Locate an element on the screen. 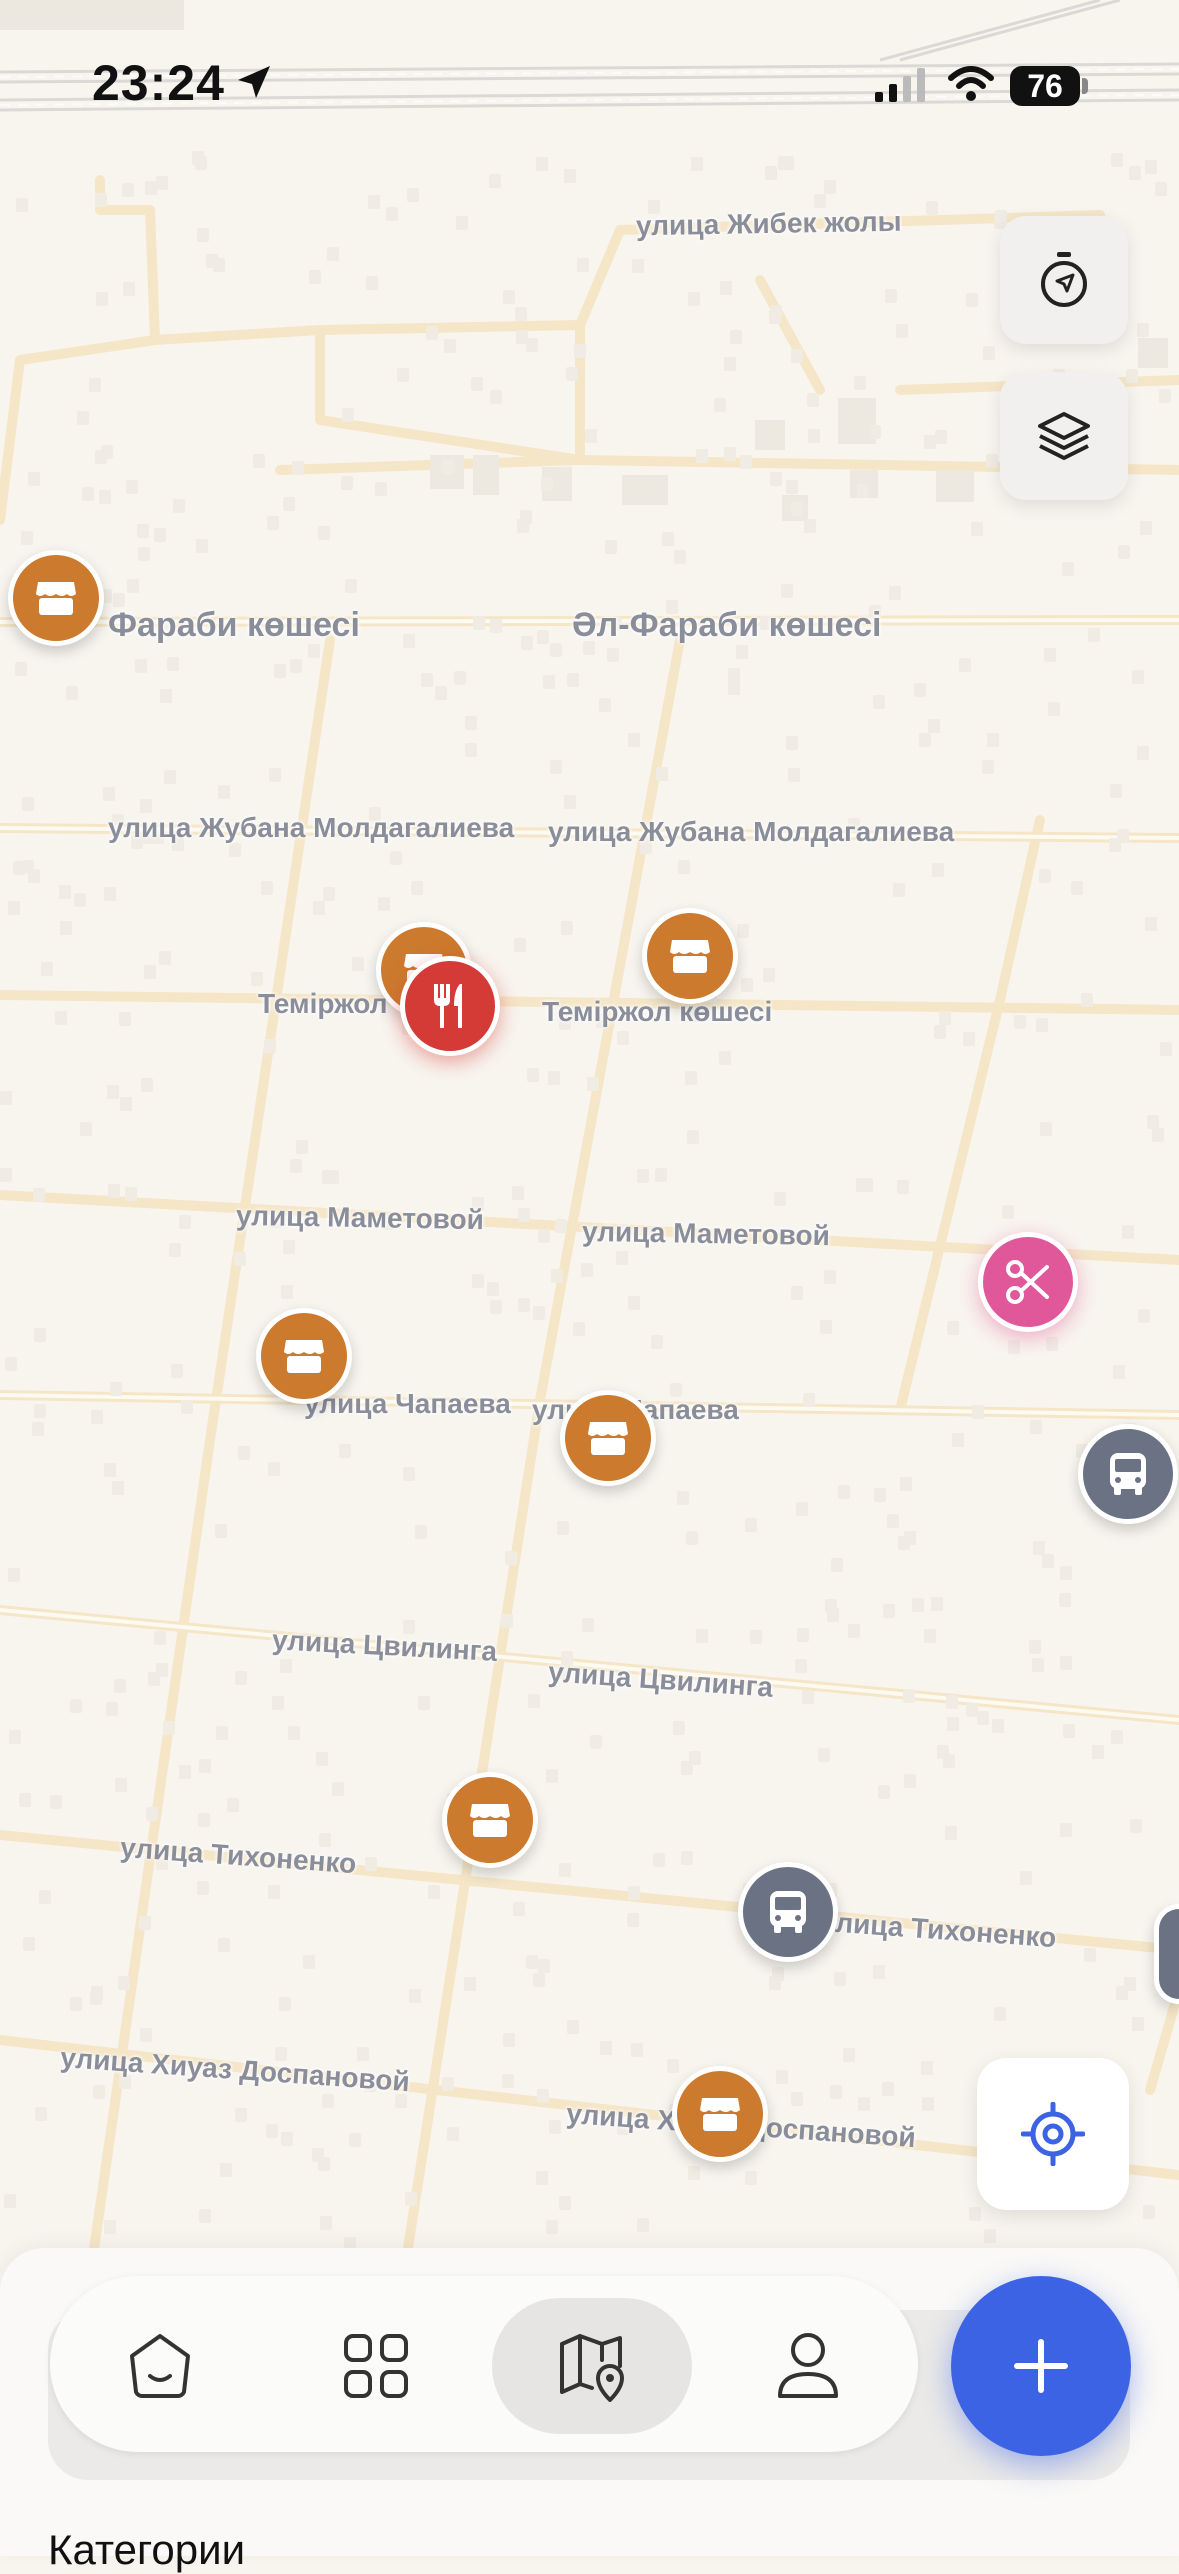  tab-profile is located at coordinates (808, 2366).